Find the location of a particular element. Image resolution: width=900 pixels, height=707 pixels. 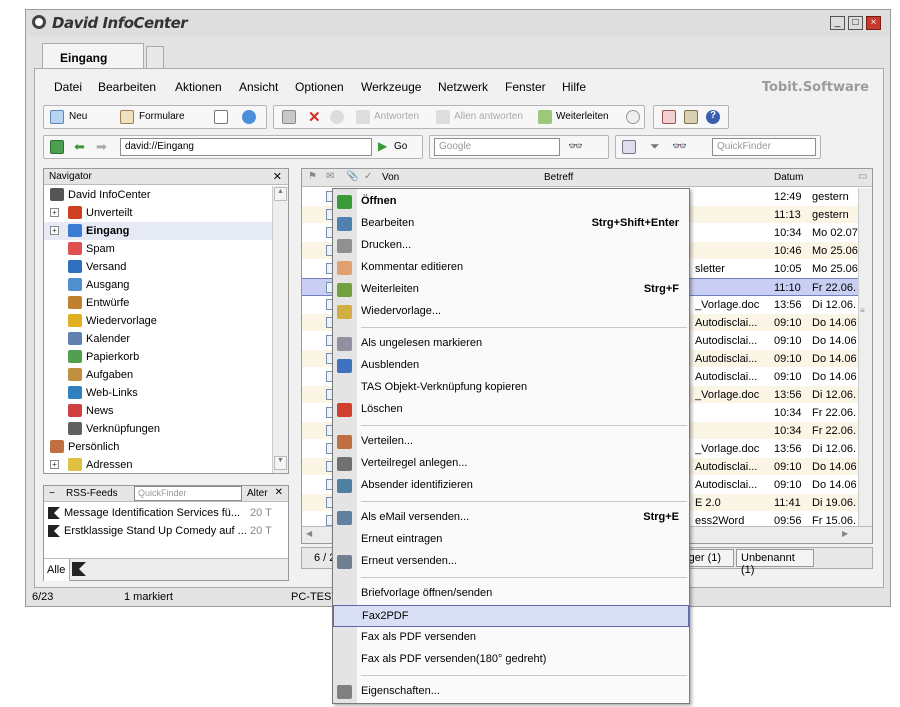

search-mail-icon is located at coordinates (337, 117).